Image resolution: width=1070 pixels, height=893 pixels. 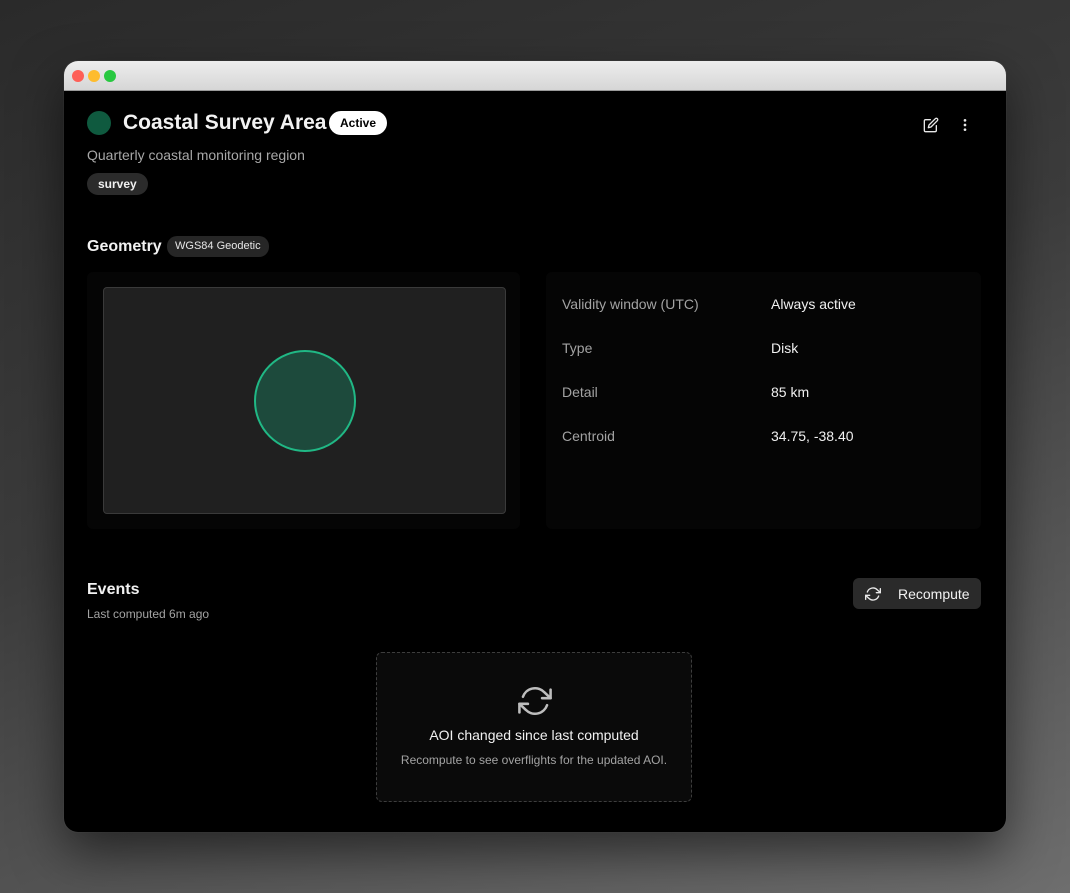 I want to click on property-label: Validity window (UTC), so click(x=630, y=304).